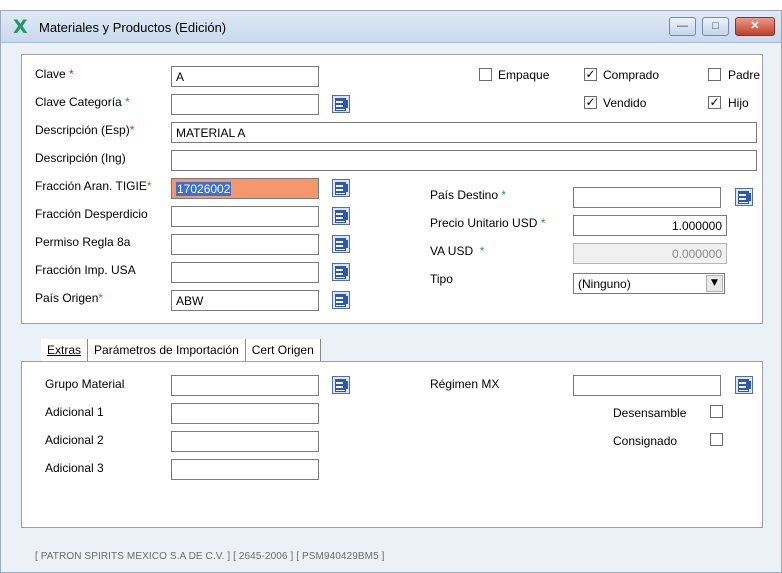 The width and height of the screenshot is (782, 573). Describe the element at coordinates (245, 244) in the screenshot. I see `permiso-regla-8a-input` at that location.